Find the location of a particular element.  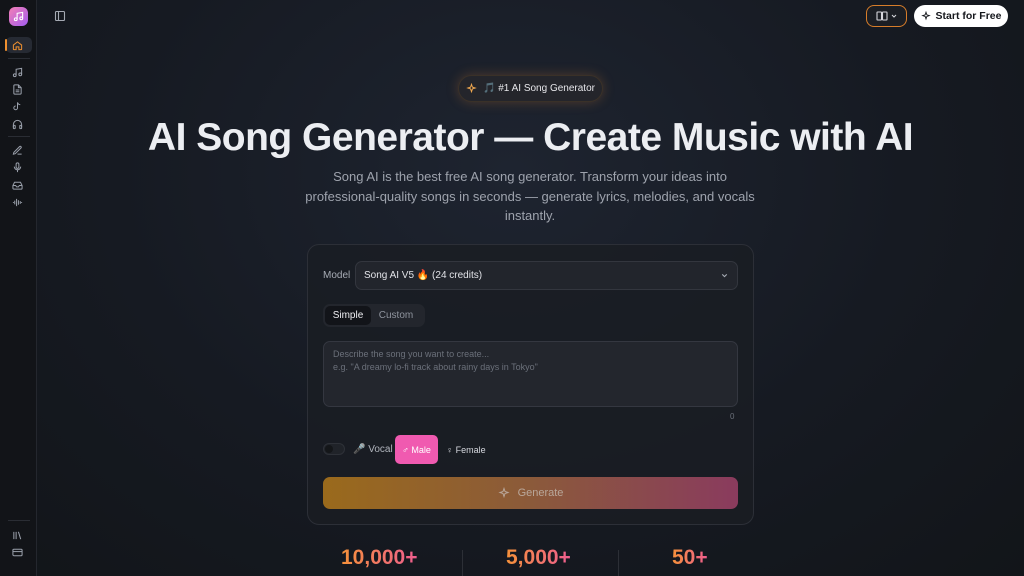

sidebar-item-billing is located at coordinates (17, 552).